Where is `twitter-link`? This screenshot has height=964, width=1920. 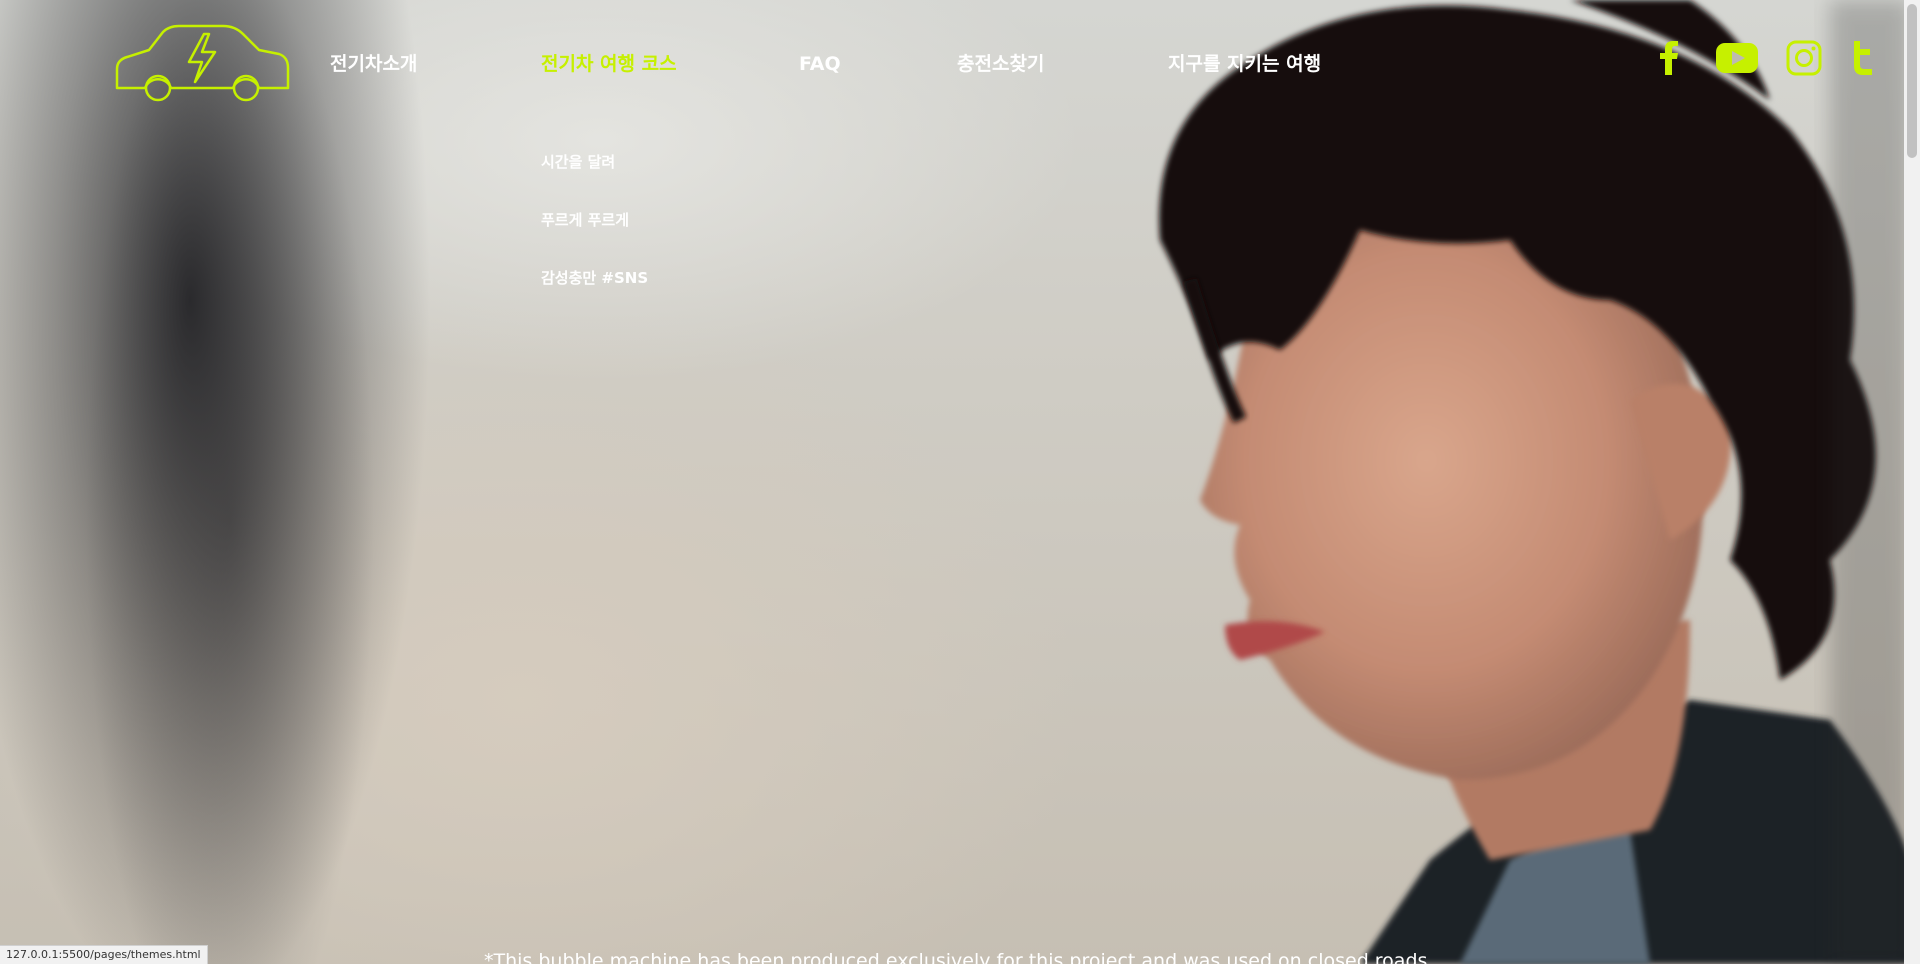 twitter-link is located at coordinates (1862, 58).